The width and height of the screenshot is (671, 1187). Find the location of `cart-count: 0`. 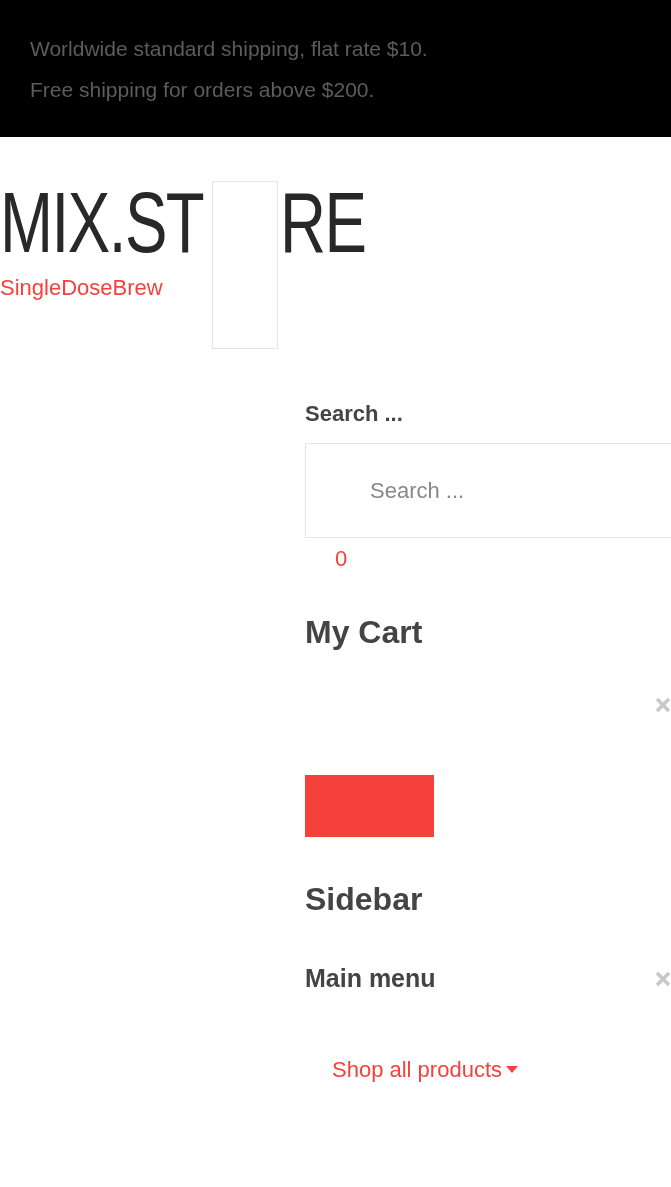

cart-count: 0 is located at coordinates (341, 559).